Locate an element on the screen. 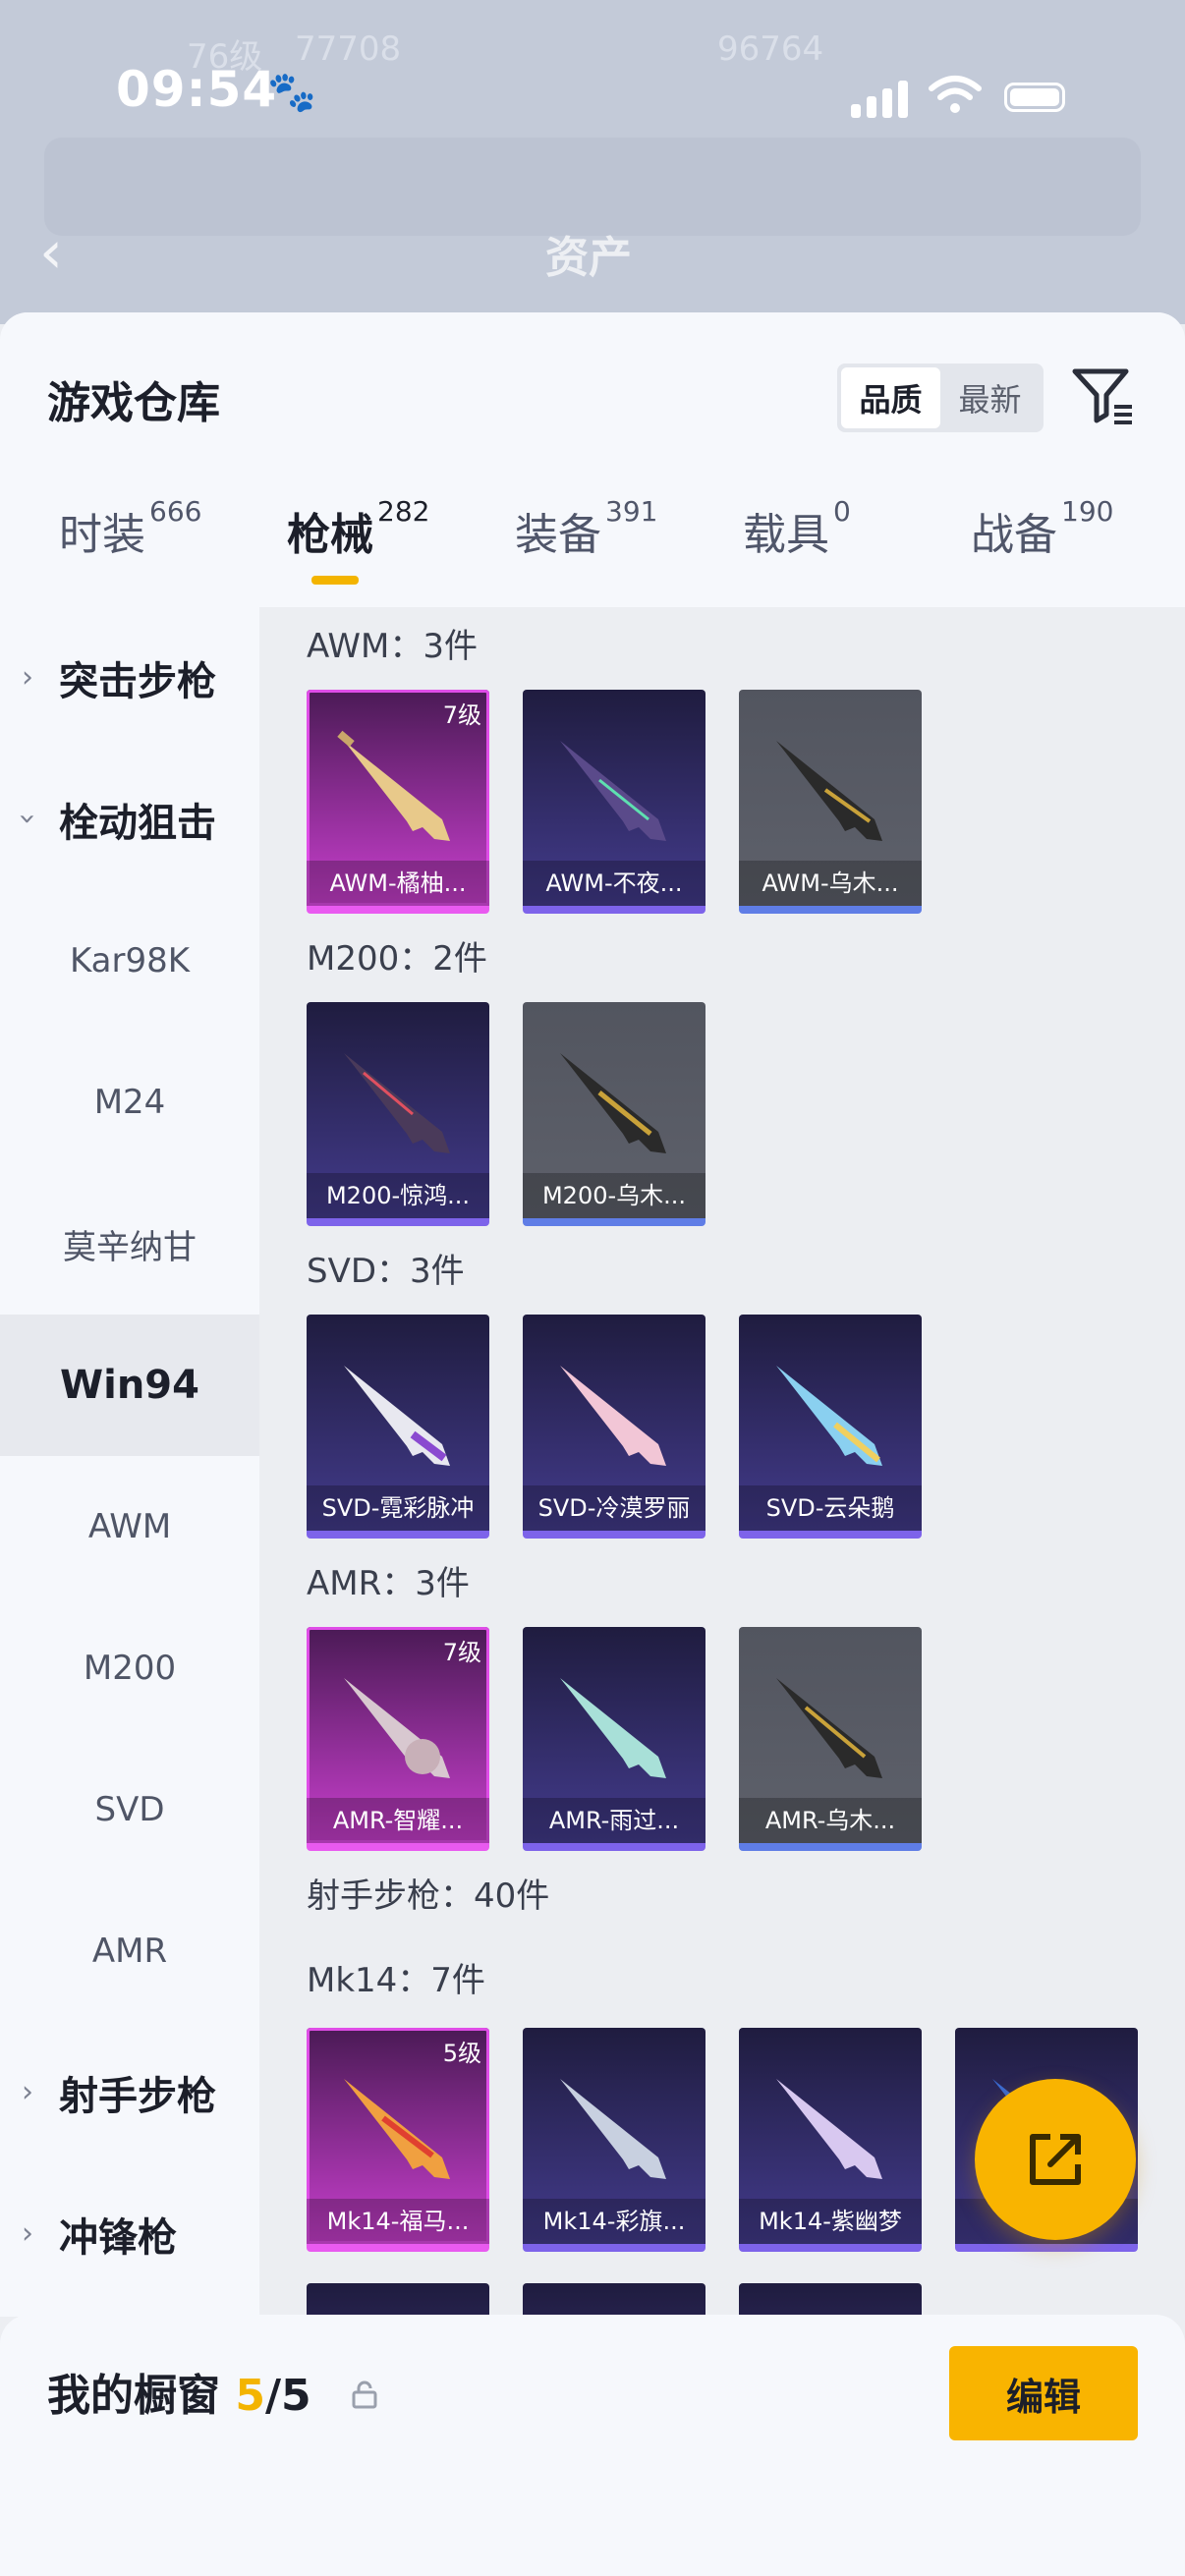  sidebar-item-label: Win94 is located at coordinates (130, 1385).